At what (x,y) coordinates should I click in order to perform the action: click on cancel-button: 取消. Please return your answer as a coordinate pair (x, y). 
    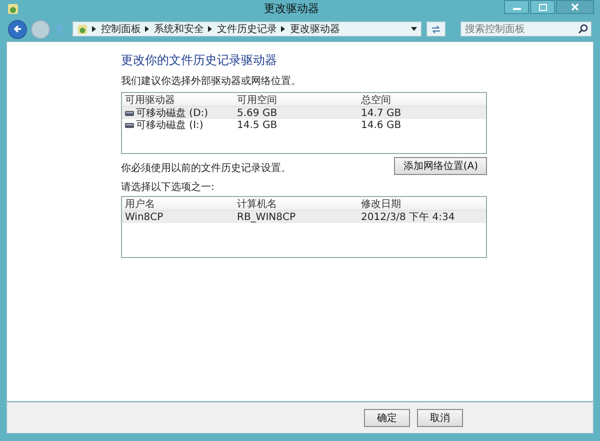
    Looking at the image, I should click on (440, 418).